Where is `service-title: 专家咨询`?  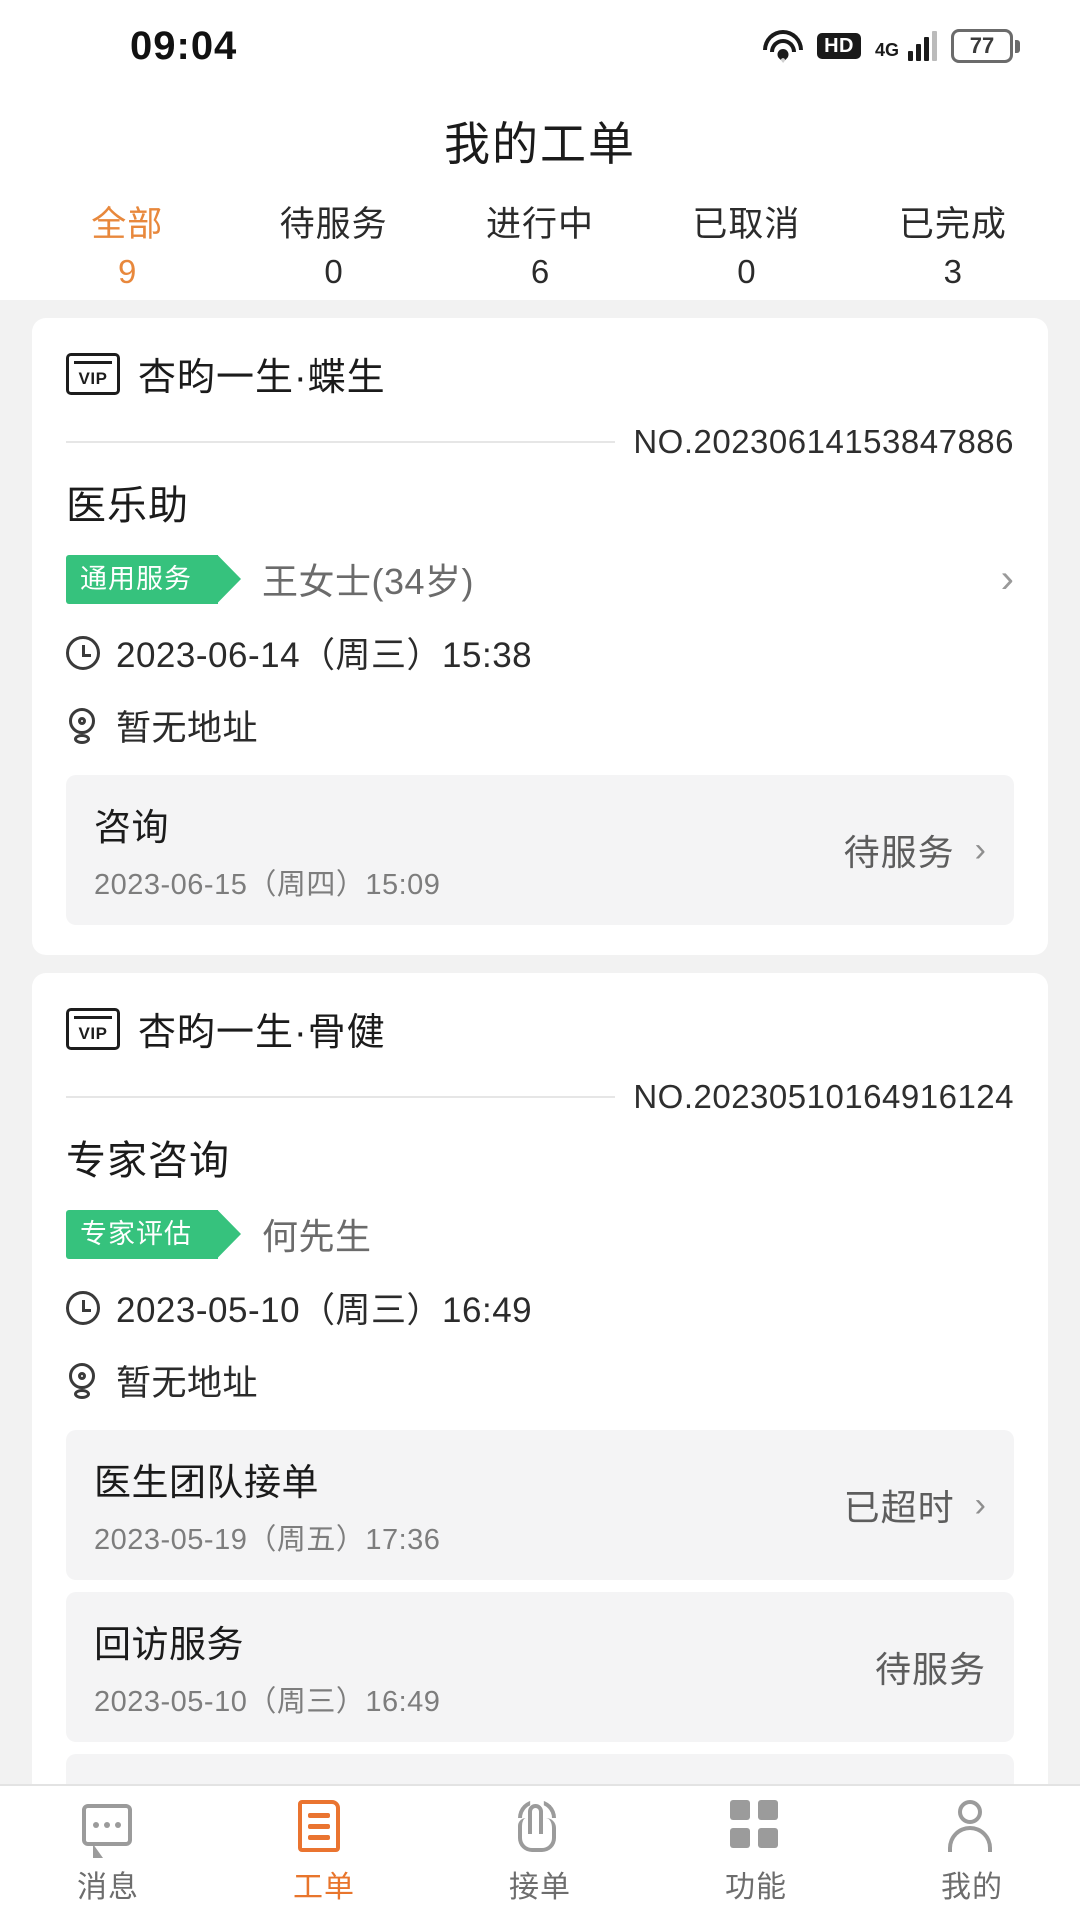 service-title: 专家咨询 is located at coordinates (148, 1161).